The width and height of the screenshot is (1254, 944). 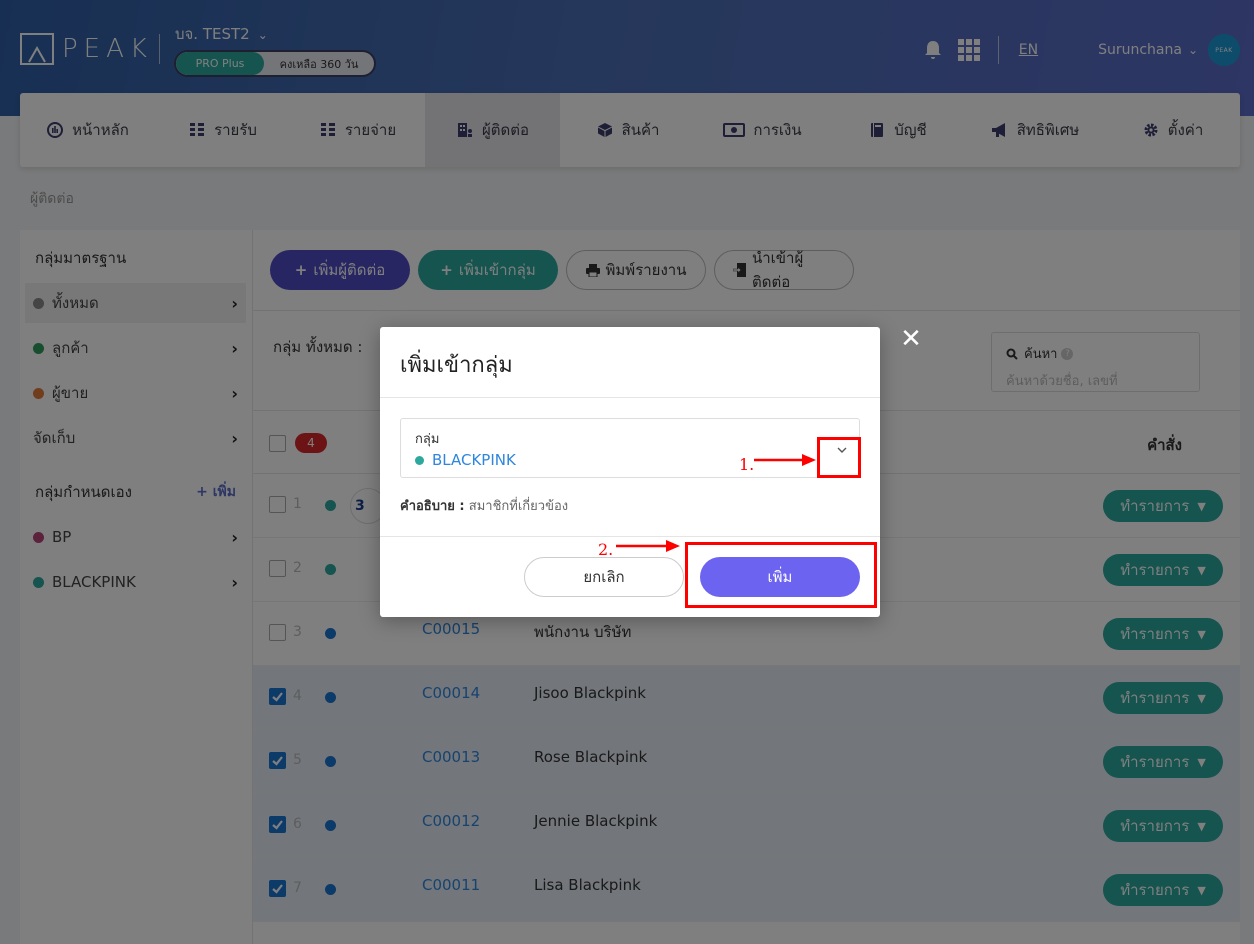 I want to click on description-value: สมาชิกที่เกี่ยวข้อง, so click(x=518, y=506).